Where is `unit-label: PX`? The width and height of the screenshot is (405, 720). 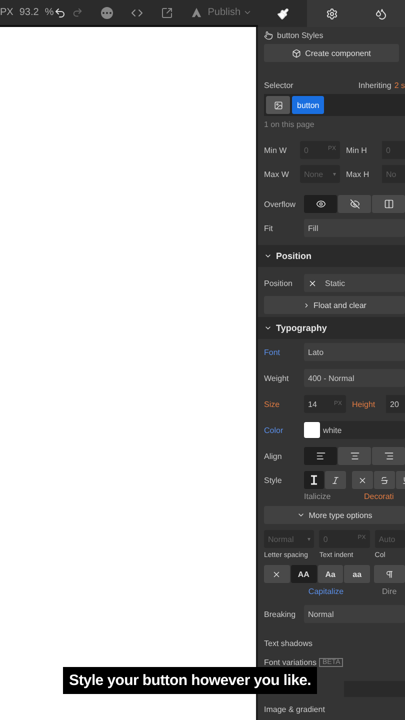 unit-label: PX is located at coordinates (7, 12).